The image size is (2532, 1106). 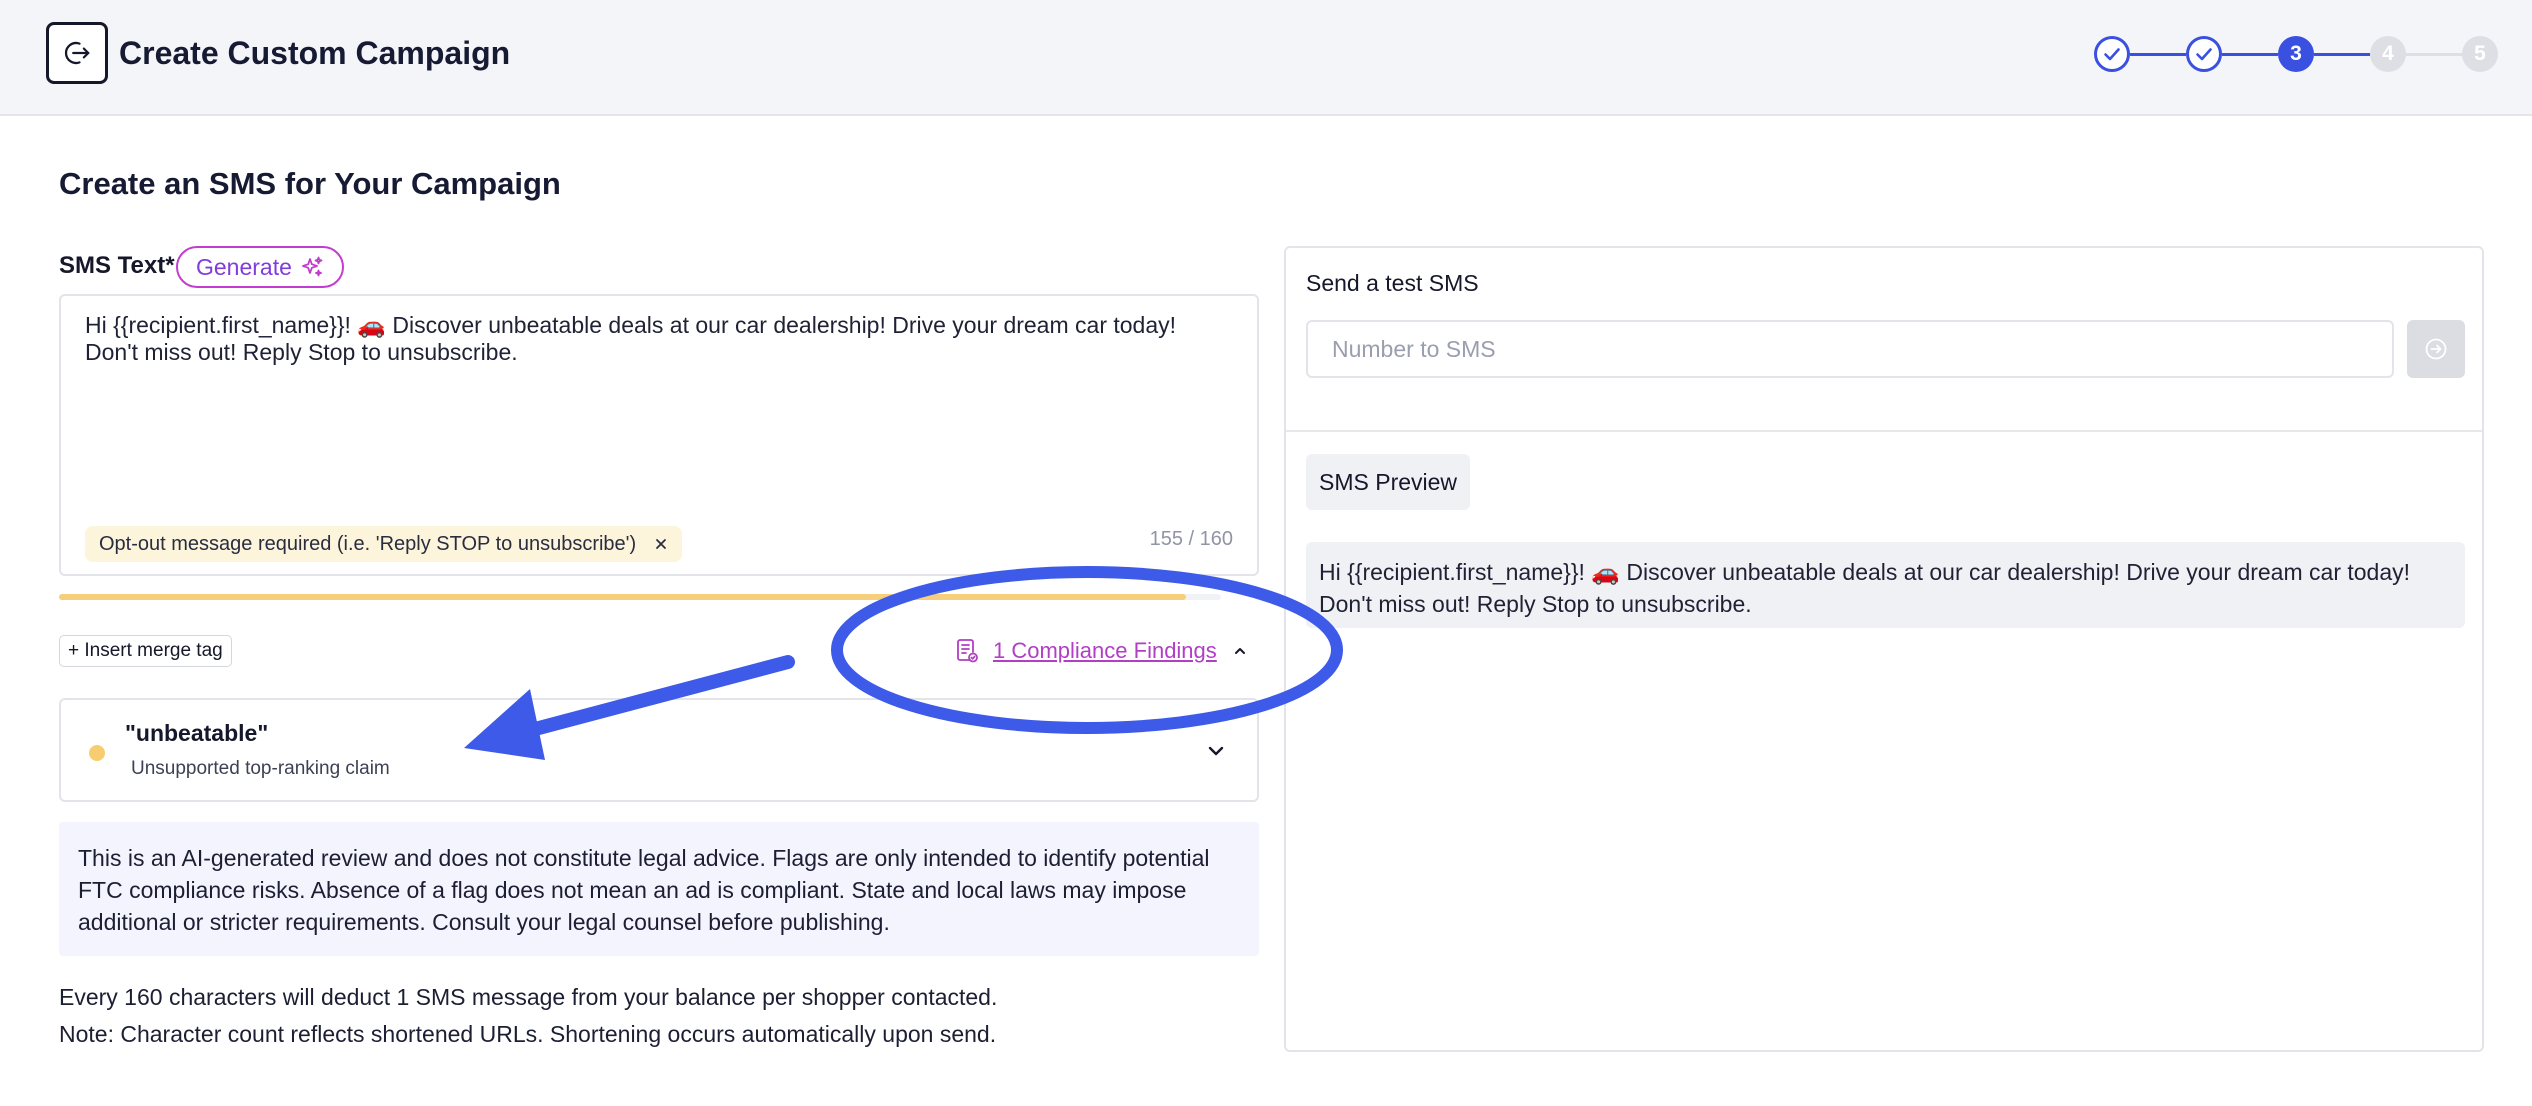 What do you see at coordinates (310, 183) in the screenshot?
I see `section-title: Create an SMS for Your Campaign` at bounding box center [310, 183].